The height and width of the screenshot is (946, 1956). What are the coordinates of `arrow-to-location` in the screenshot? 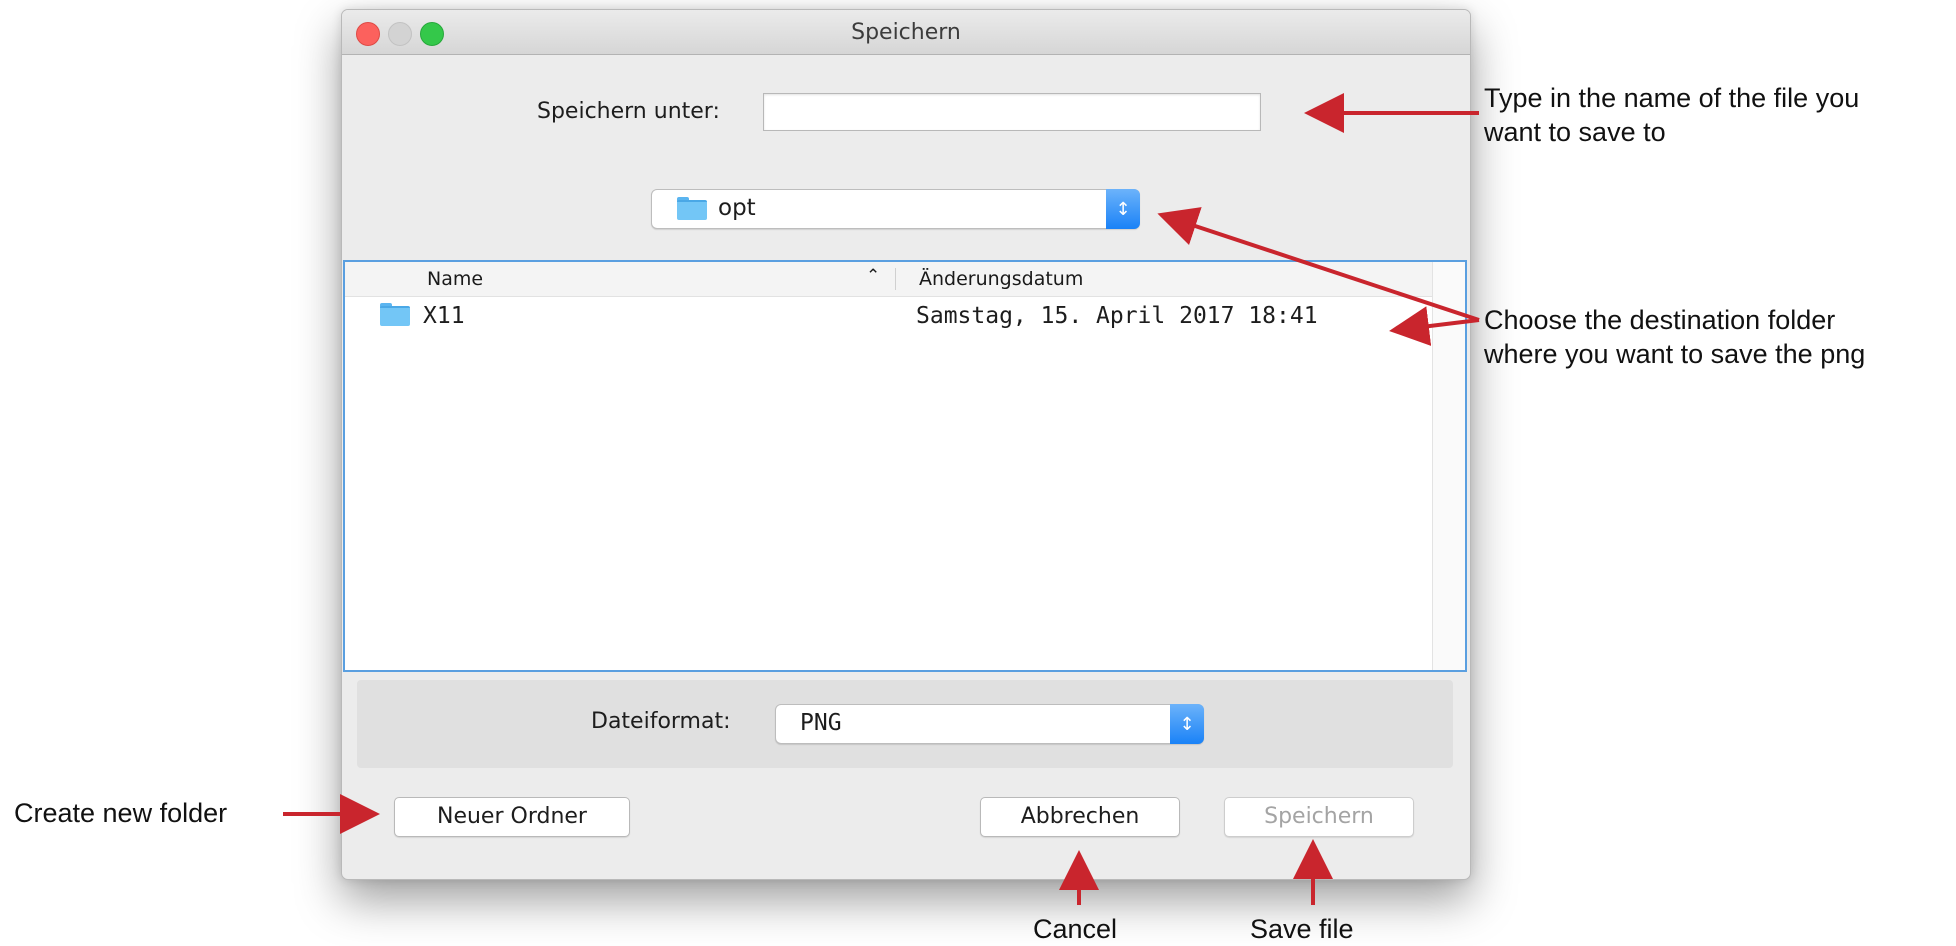 It's located at (1318, 264).